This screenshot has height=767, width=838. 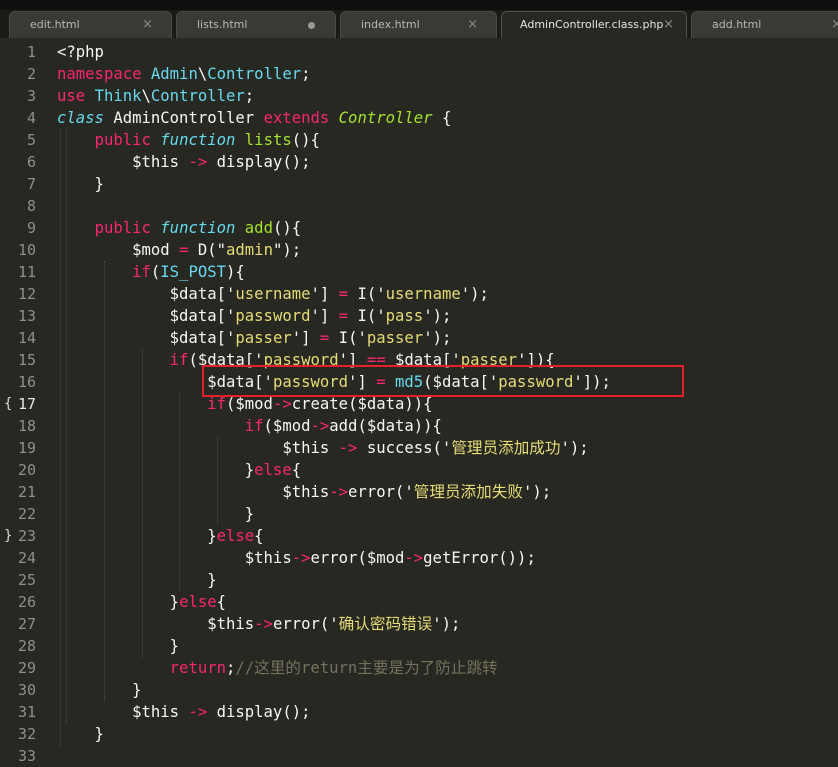 What do you see at coordinates (254, 316) in the screenshot?
I see `code-line: $data['password'] = I('pass');` at bounding box center [254, 316].